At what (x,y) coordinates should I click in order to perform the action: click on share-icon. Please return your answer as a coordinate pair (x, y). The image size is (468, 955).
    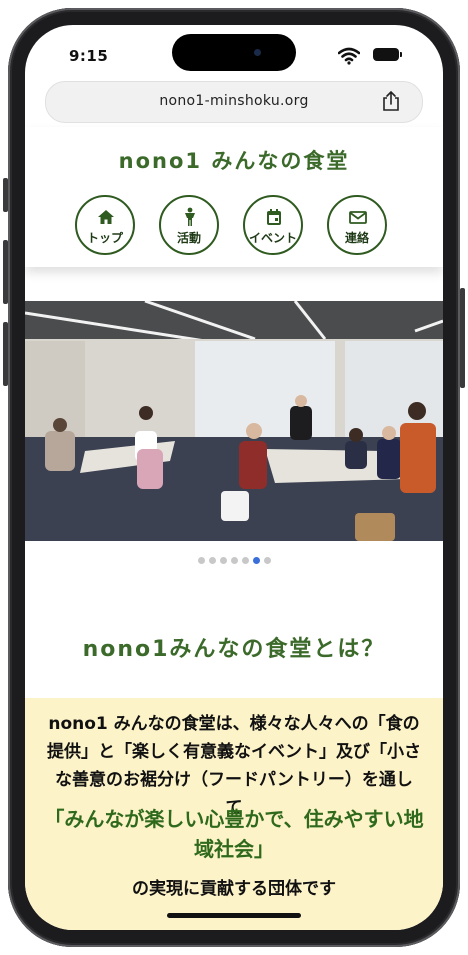
    Looking at the image, I should click on (391, 101).